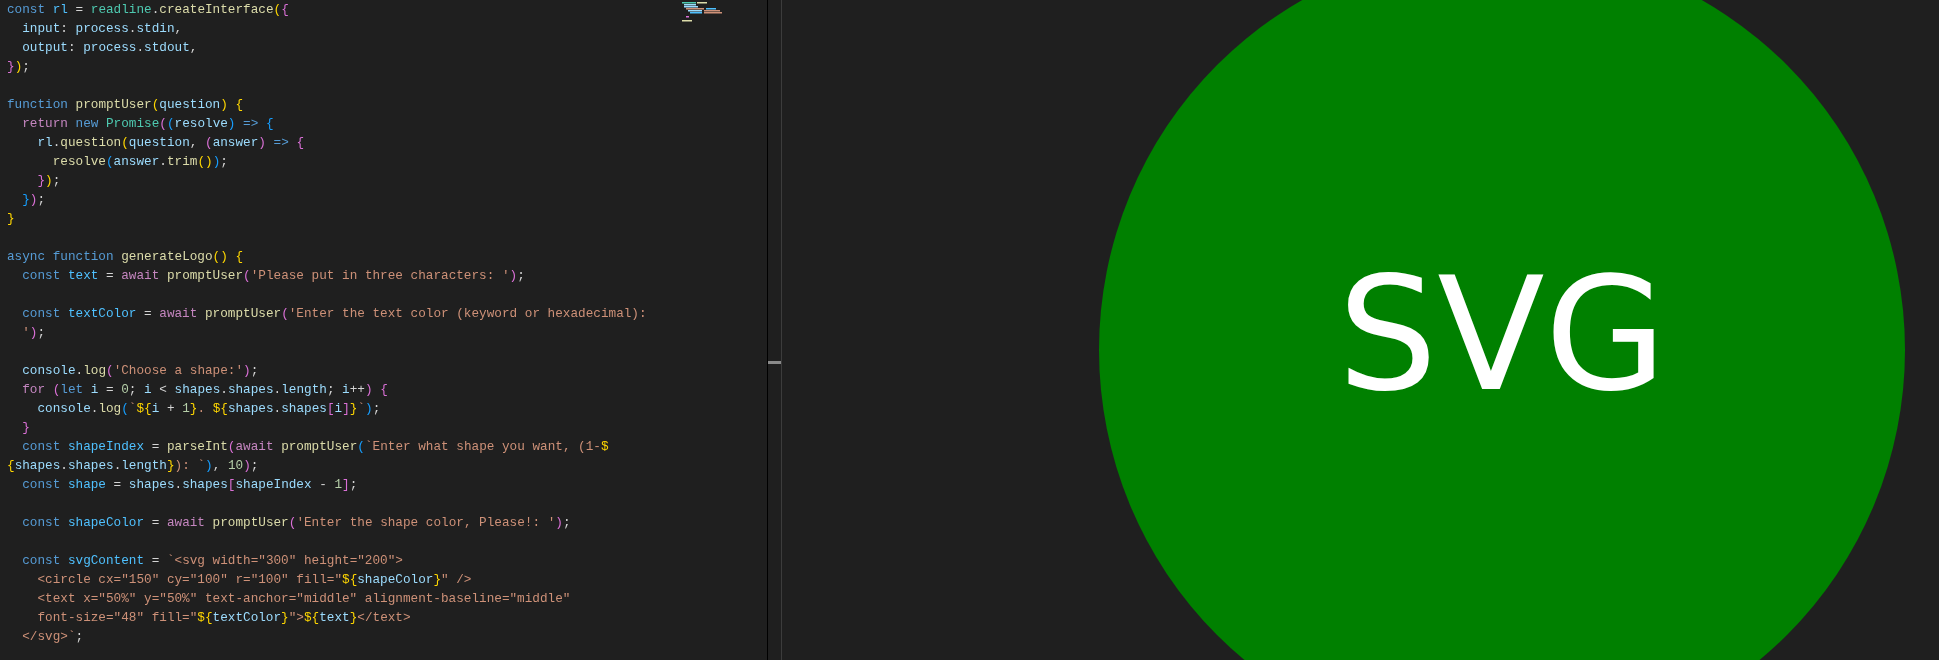  I want to click on code-line: const shapeIndex = parseInt(await promptUser(`Enter what shape you want, (1-$, so click(315, 447).